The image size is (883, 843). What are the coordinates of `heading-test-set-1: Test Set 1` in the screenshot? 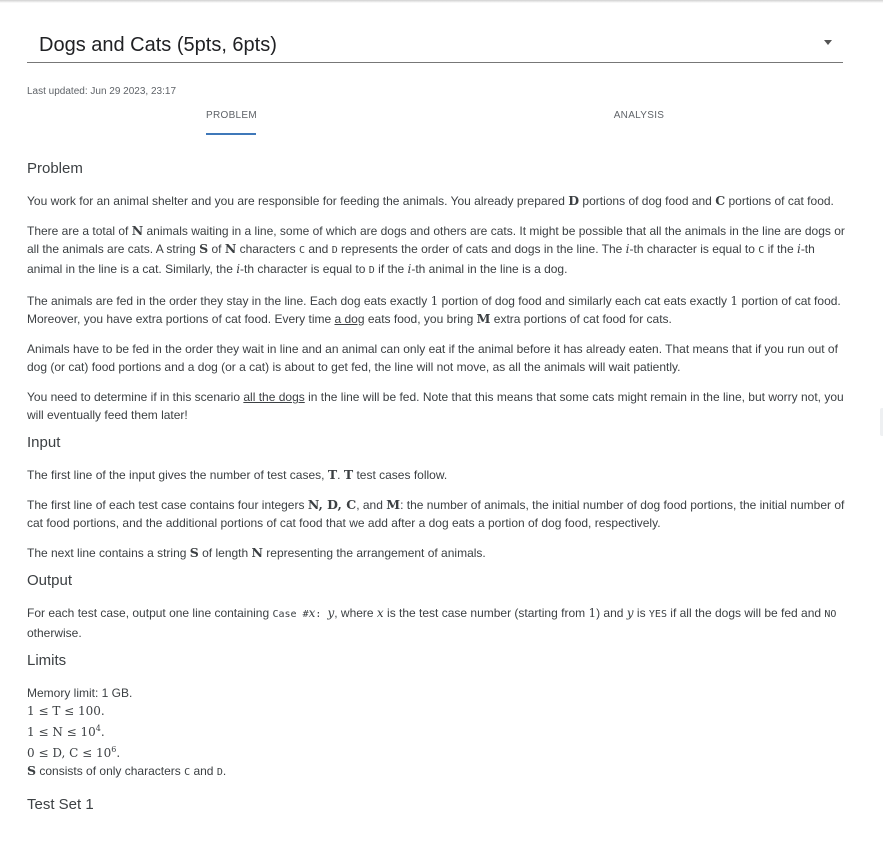 It's located at (60, 804).